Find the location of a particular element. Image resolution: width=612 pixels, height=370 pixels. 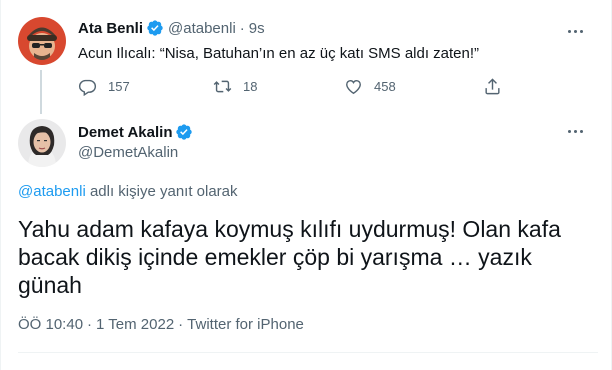

reply-icon is located at coordinates (87, 87).